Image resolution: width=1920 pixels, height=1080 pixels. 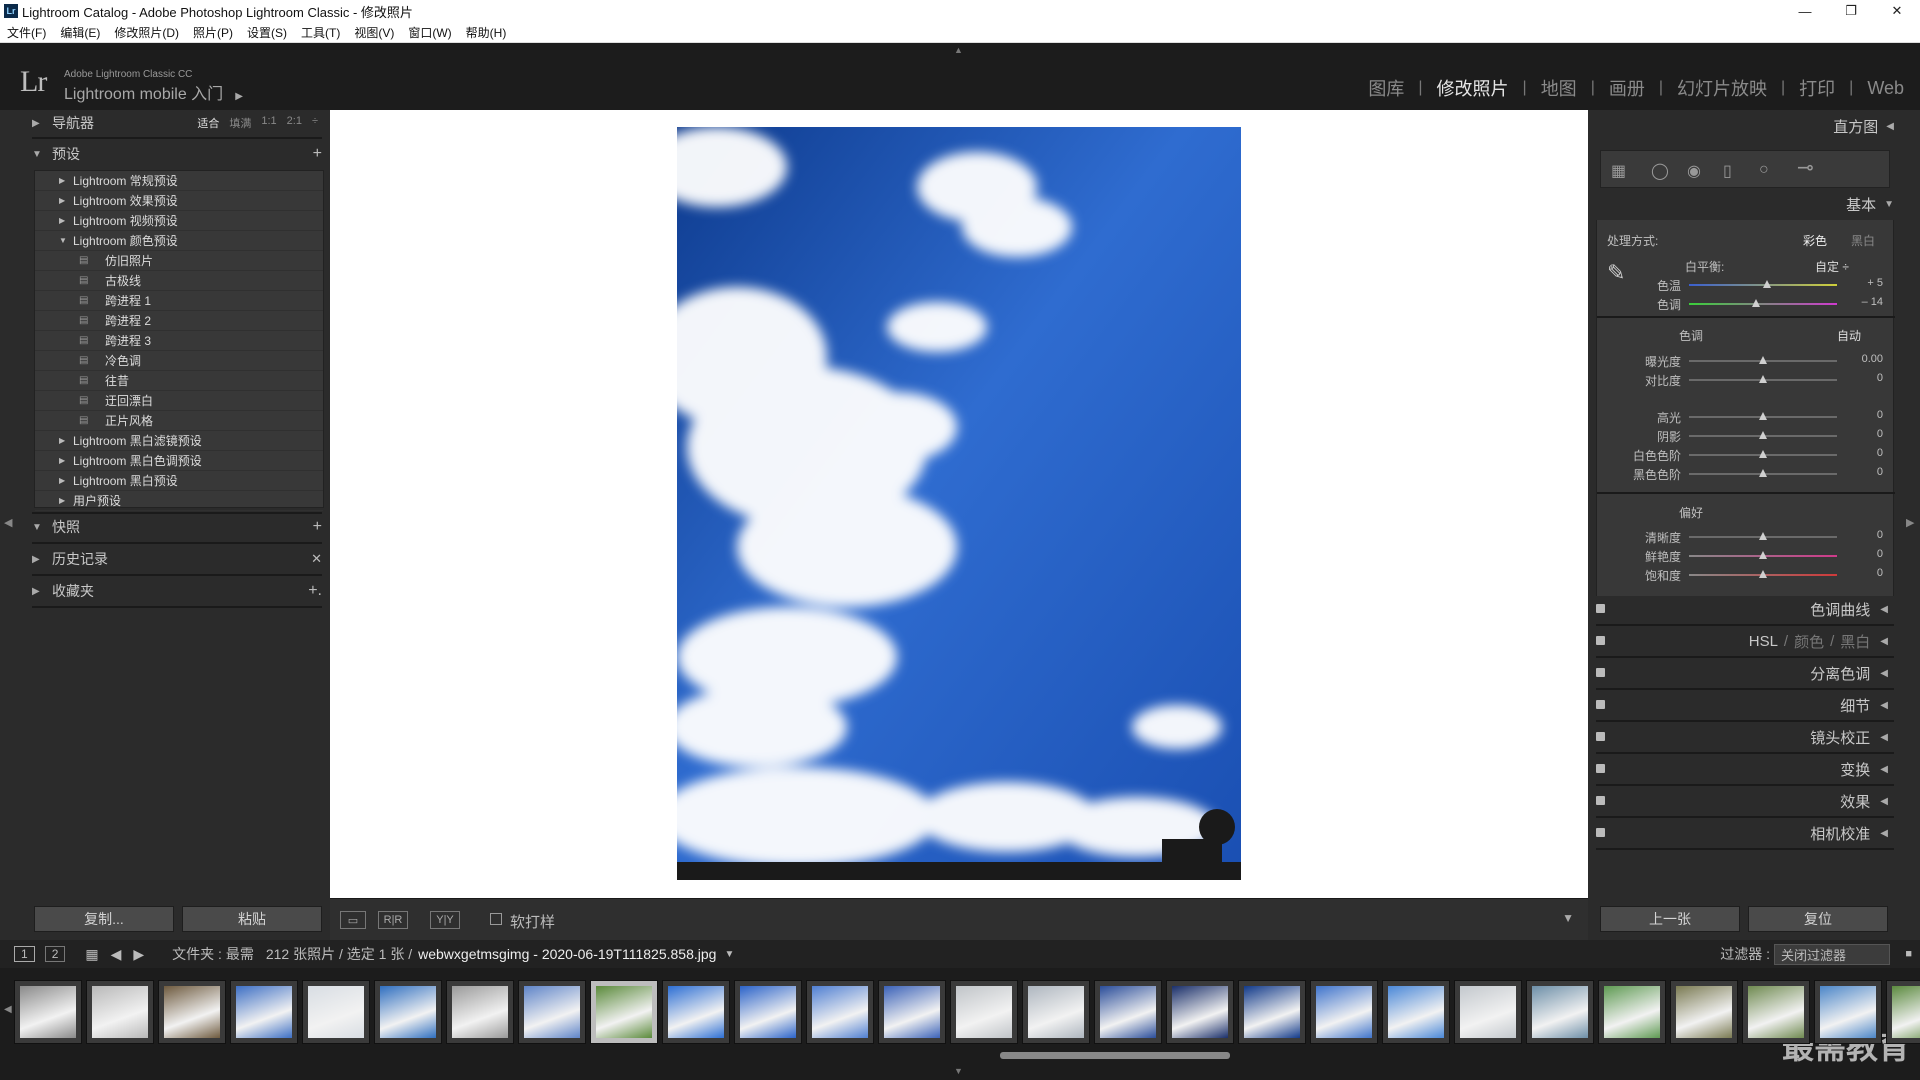 I want to click on close-button: ✕, so click(x=1897, y=11).